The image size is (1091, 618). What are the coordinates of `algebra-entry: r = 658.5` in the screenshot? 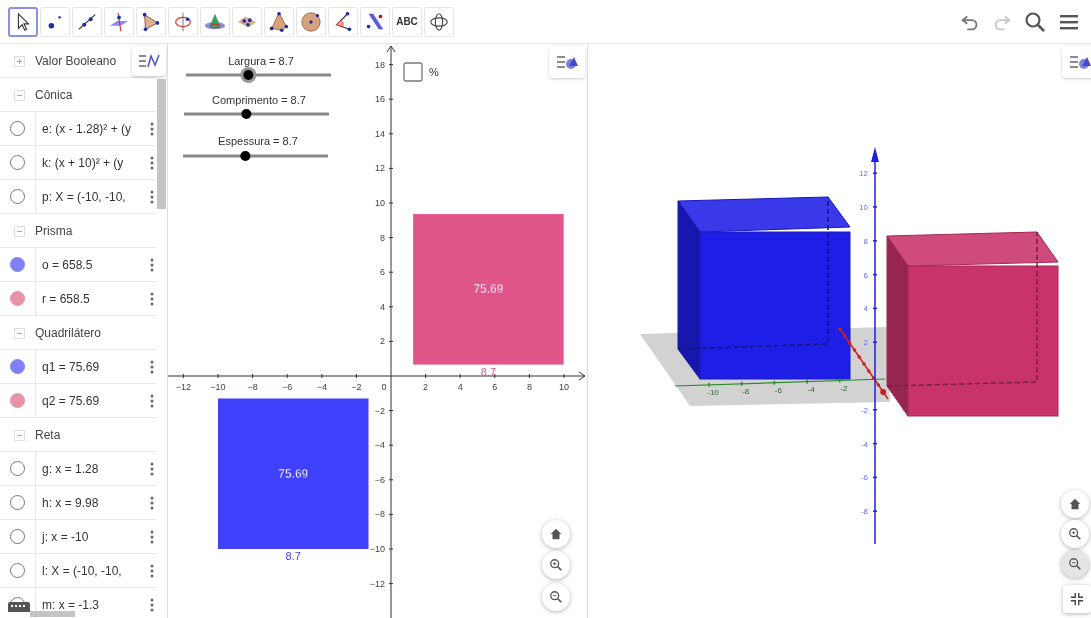 It's located at (93, 298).